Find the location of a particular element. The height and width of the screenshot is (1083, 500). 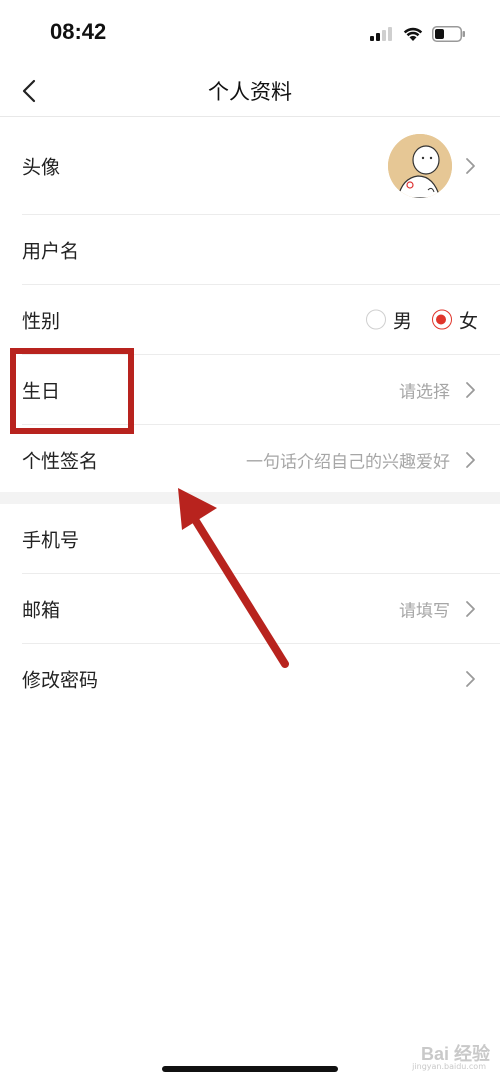

female-radio is located at coordinates (441, 319).